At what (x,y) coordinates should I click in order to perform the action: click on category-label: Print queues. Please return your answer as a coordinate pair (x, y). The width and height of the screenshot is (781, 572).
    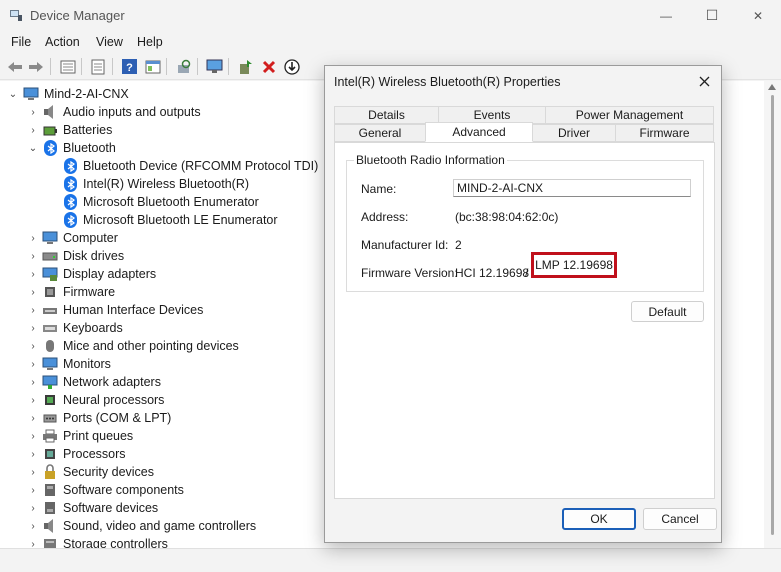
    Looking at the image, I should click on (98, 436).